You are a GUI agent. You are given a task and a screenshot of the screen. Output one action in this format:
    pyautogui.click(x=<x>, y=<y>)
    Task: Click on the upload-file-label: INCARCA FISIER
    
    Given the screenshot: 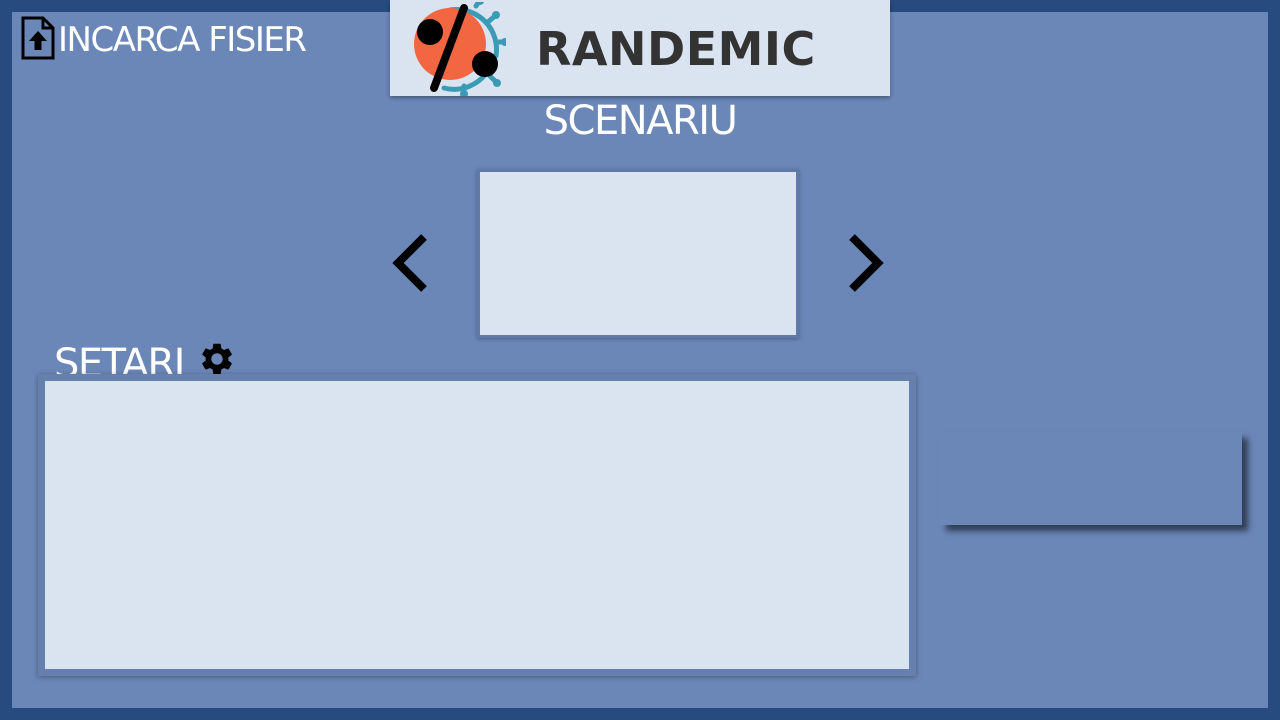 What is the action you would take?
    pyautogui.click(x=182, y=40)
    